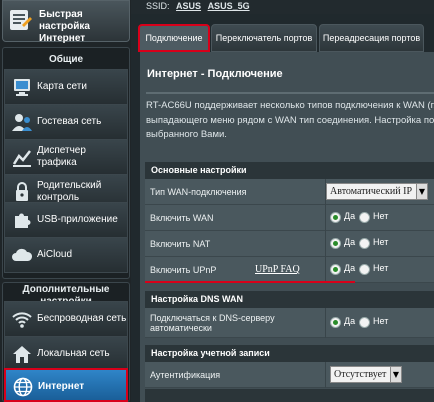  Describe the element at coordinates (77, 219) in the screenshot. I see `sidebar-item-label: USB-приложение` at that location.